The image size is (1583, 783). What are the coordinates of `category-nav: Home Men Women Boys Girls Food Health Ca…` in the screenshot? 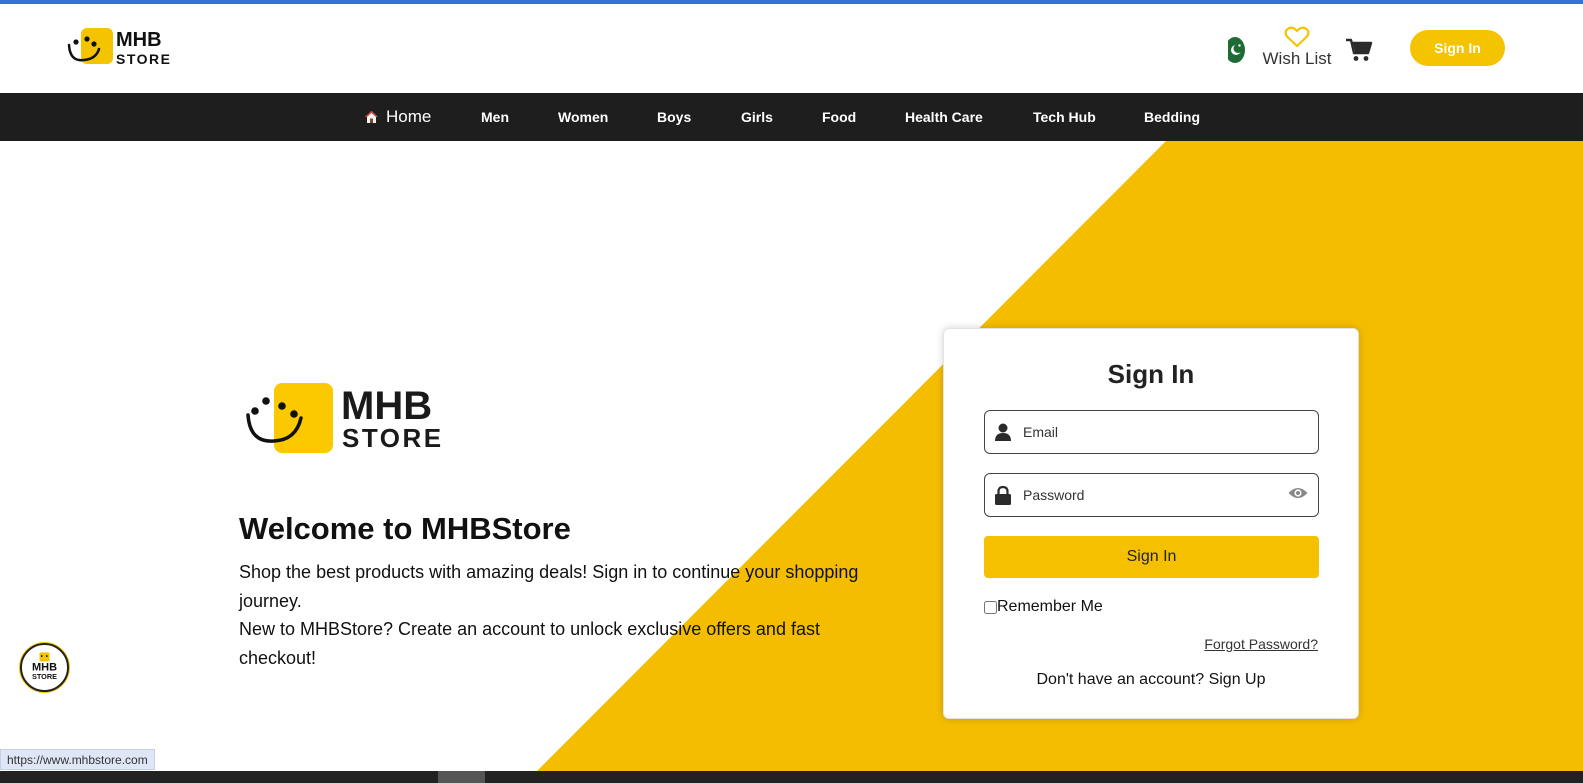 It's located at (791, 117).